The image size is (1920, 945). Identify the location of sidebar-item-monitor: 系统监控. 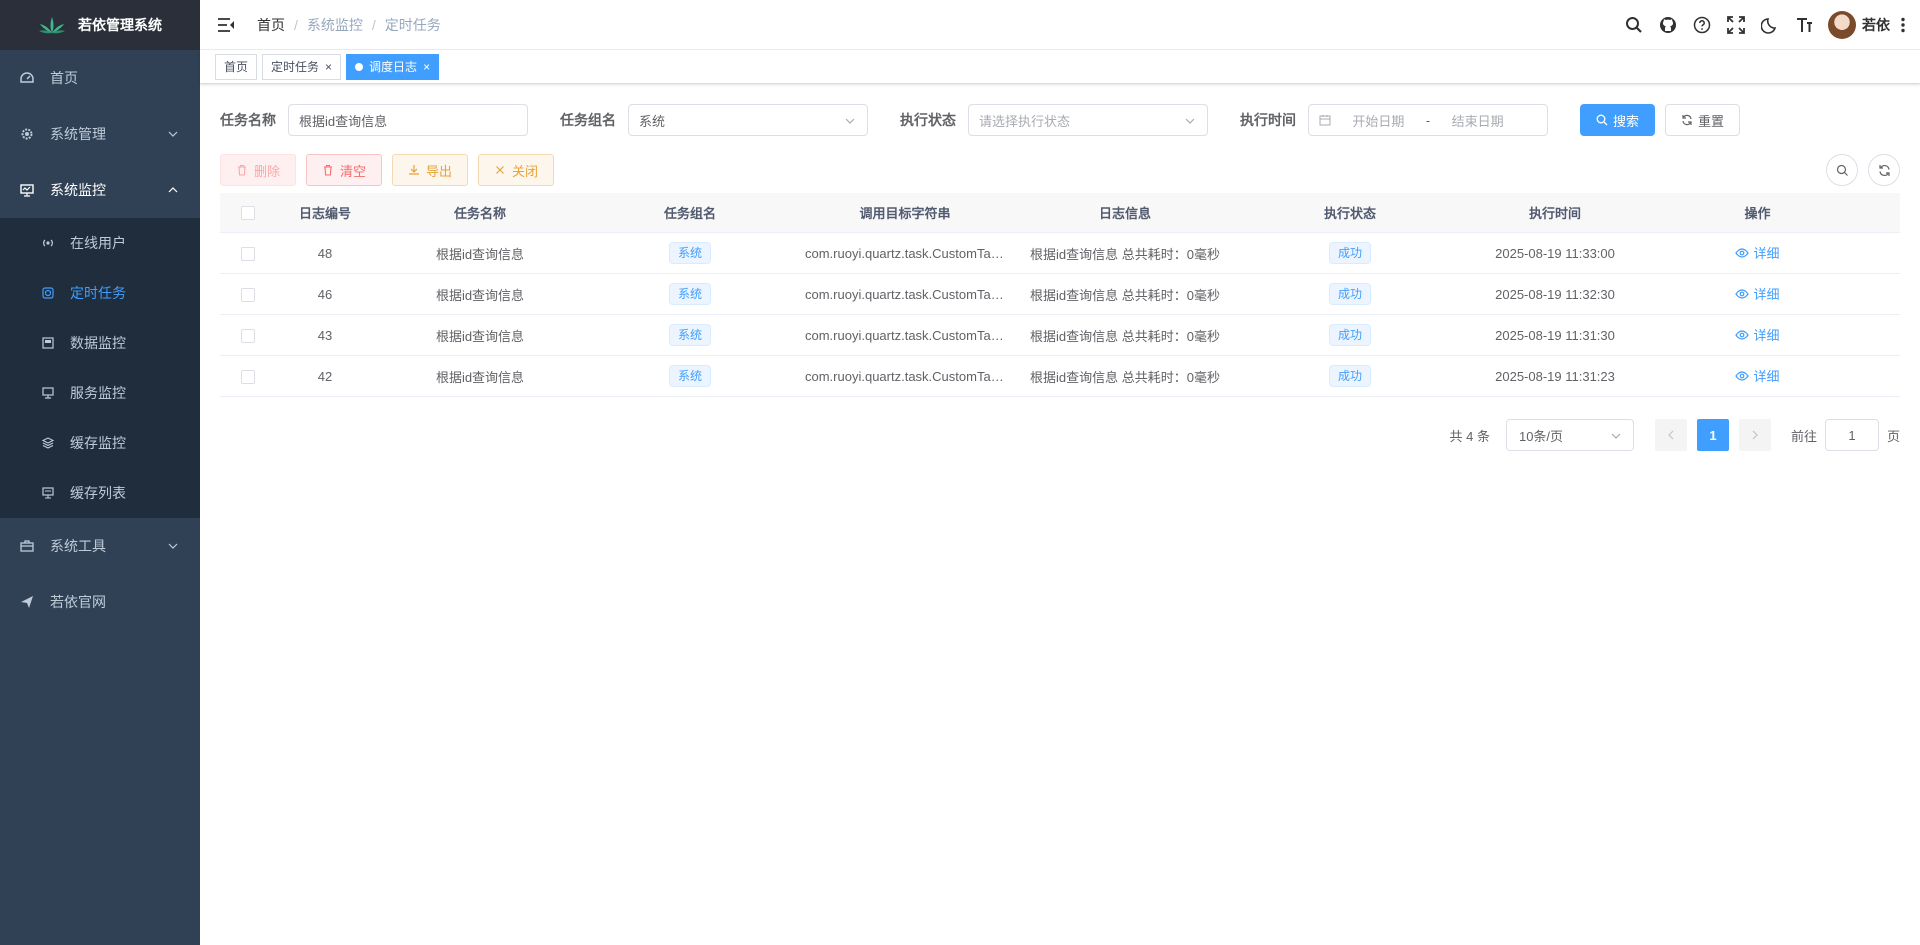
(100, 190).